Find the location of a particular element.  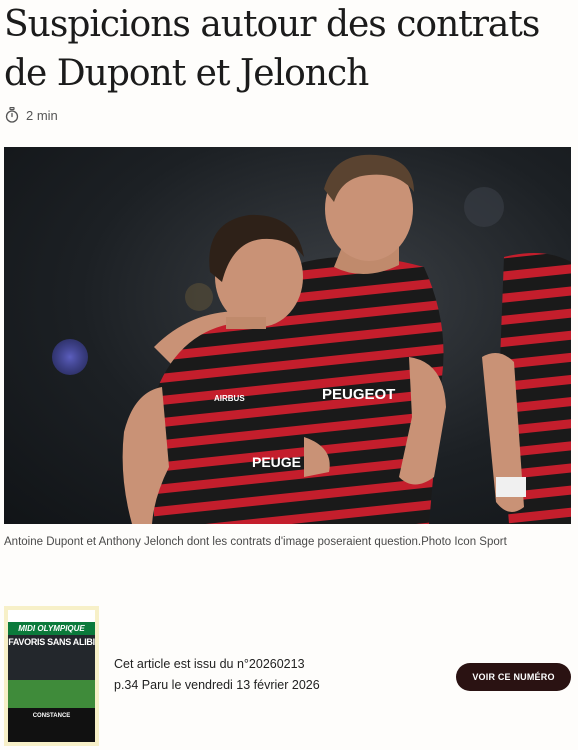

issue-date: p.34 Paru le vendredi 13 février 2026 is located at coordinates (217, 685).